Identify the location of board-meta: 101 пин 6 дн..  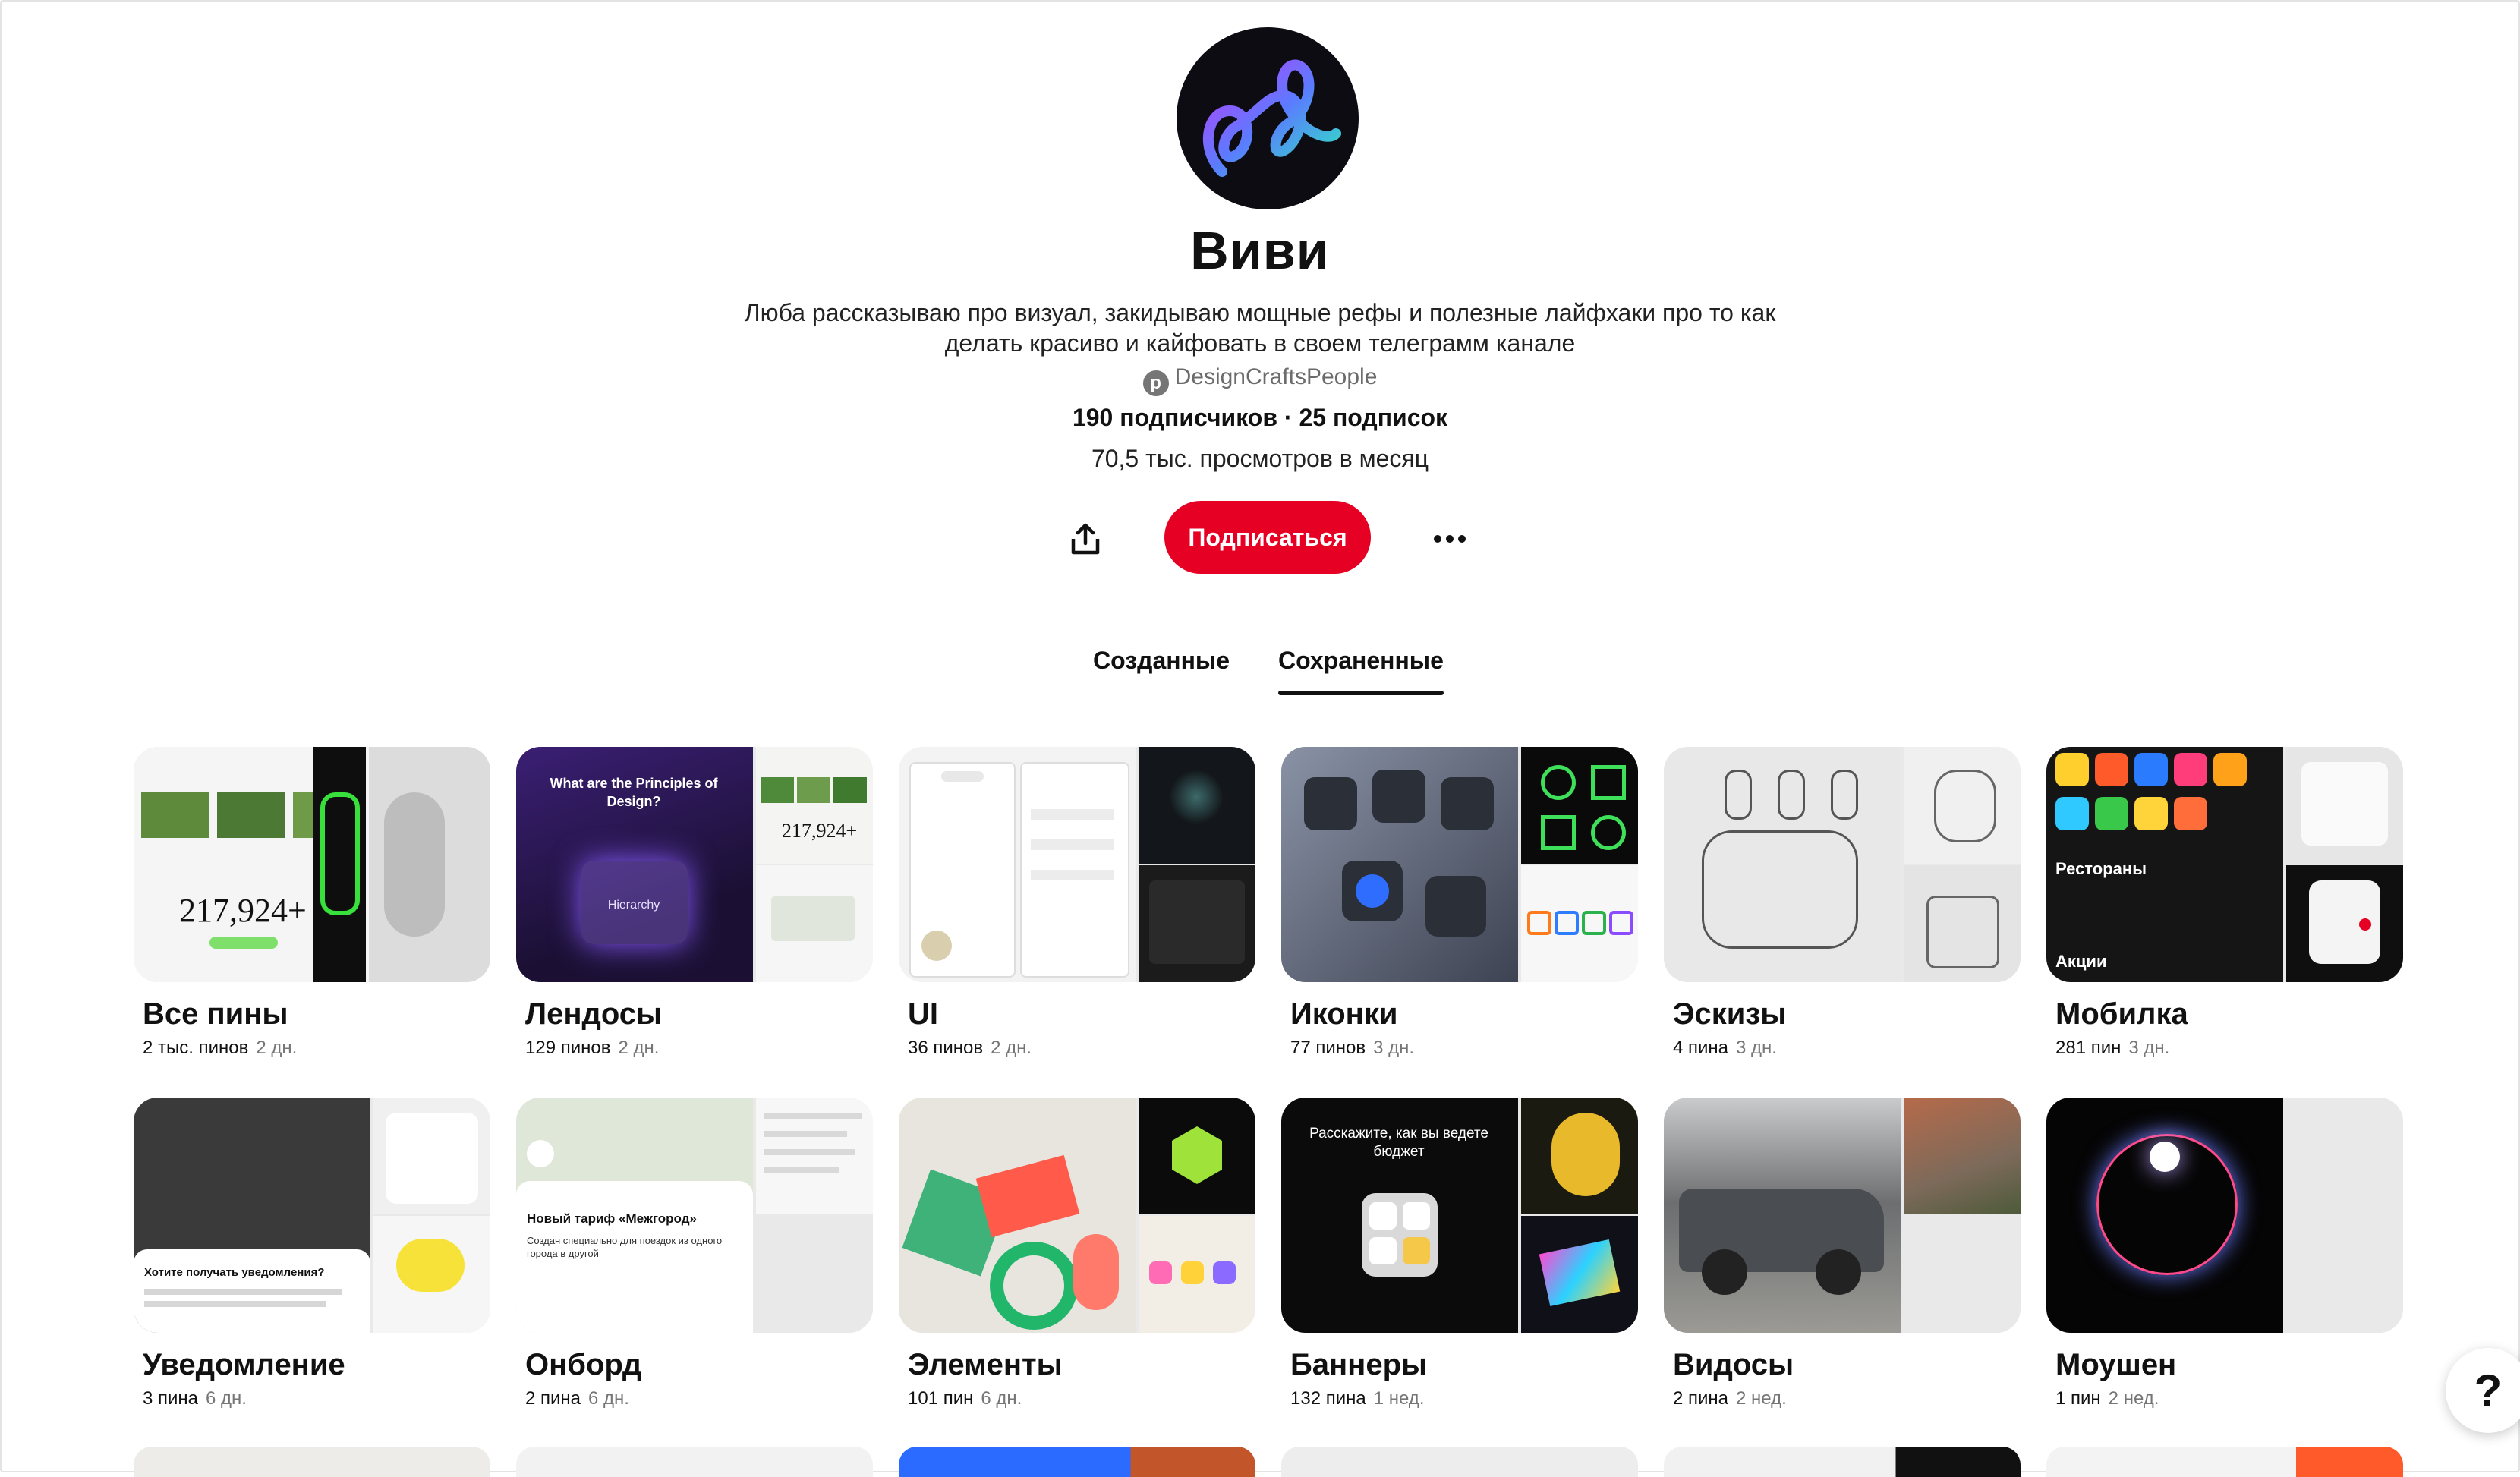
(1077, 1399).